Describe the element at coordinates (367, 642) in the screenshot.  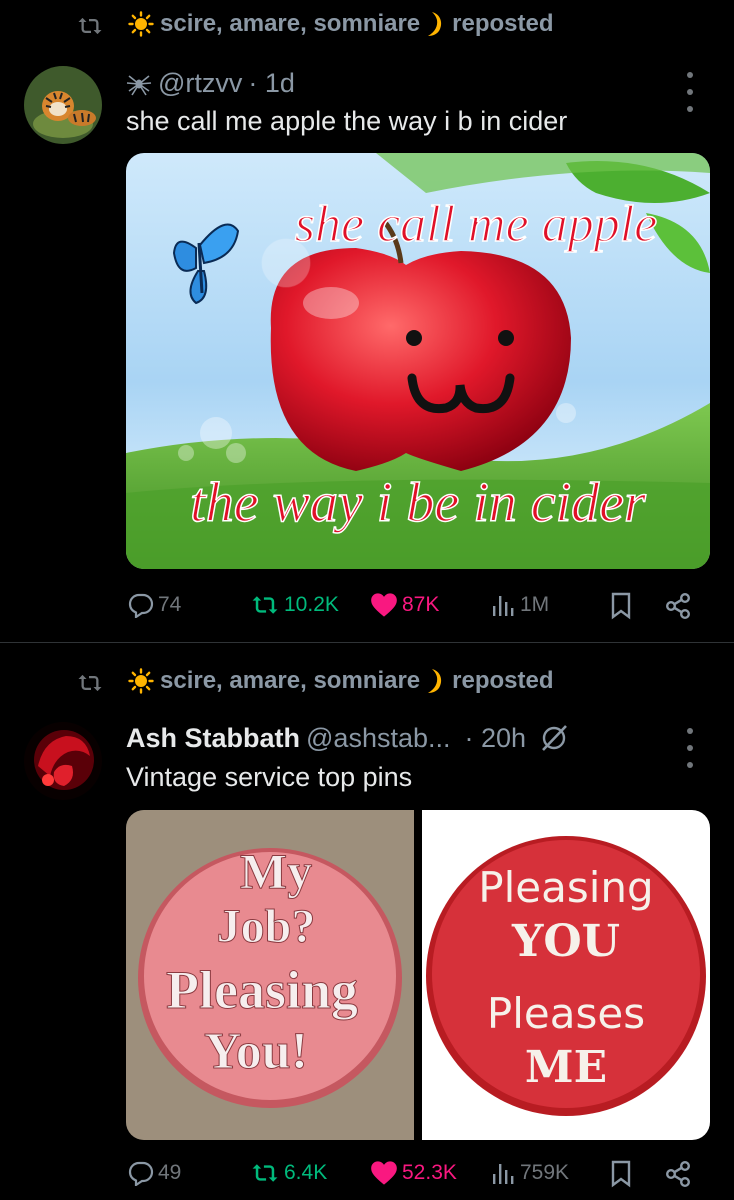
I see `tweet-divider` at that location.